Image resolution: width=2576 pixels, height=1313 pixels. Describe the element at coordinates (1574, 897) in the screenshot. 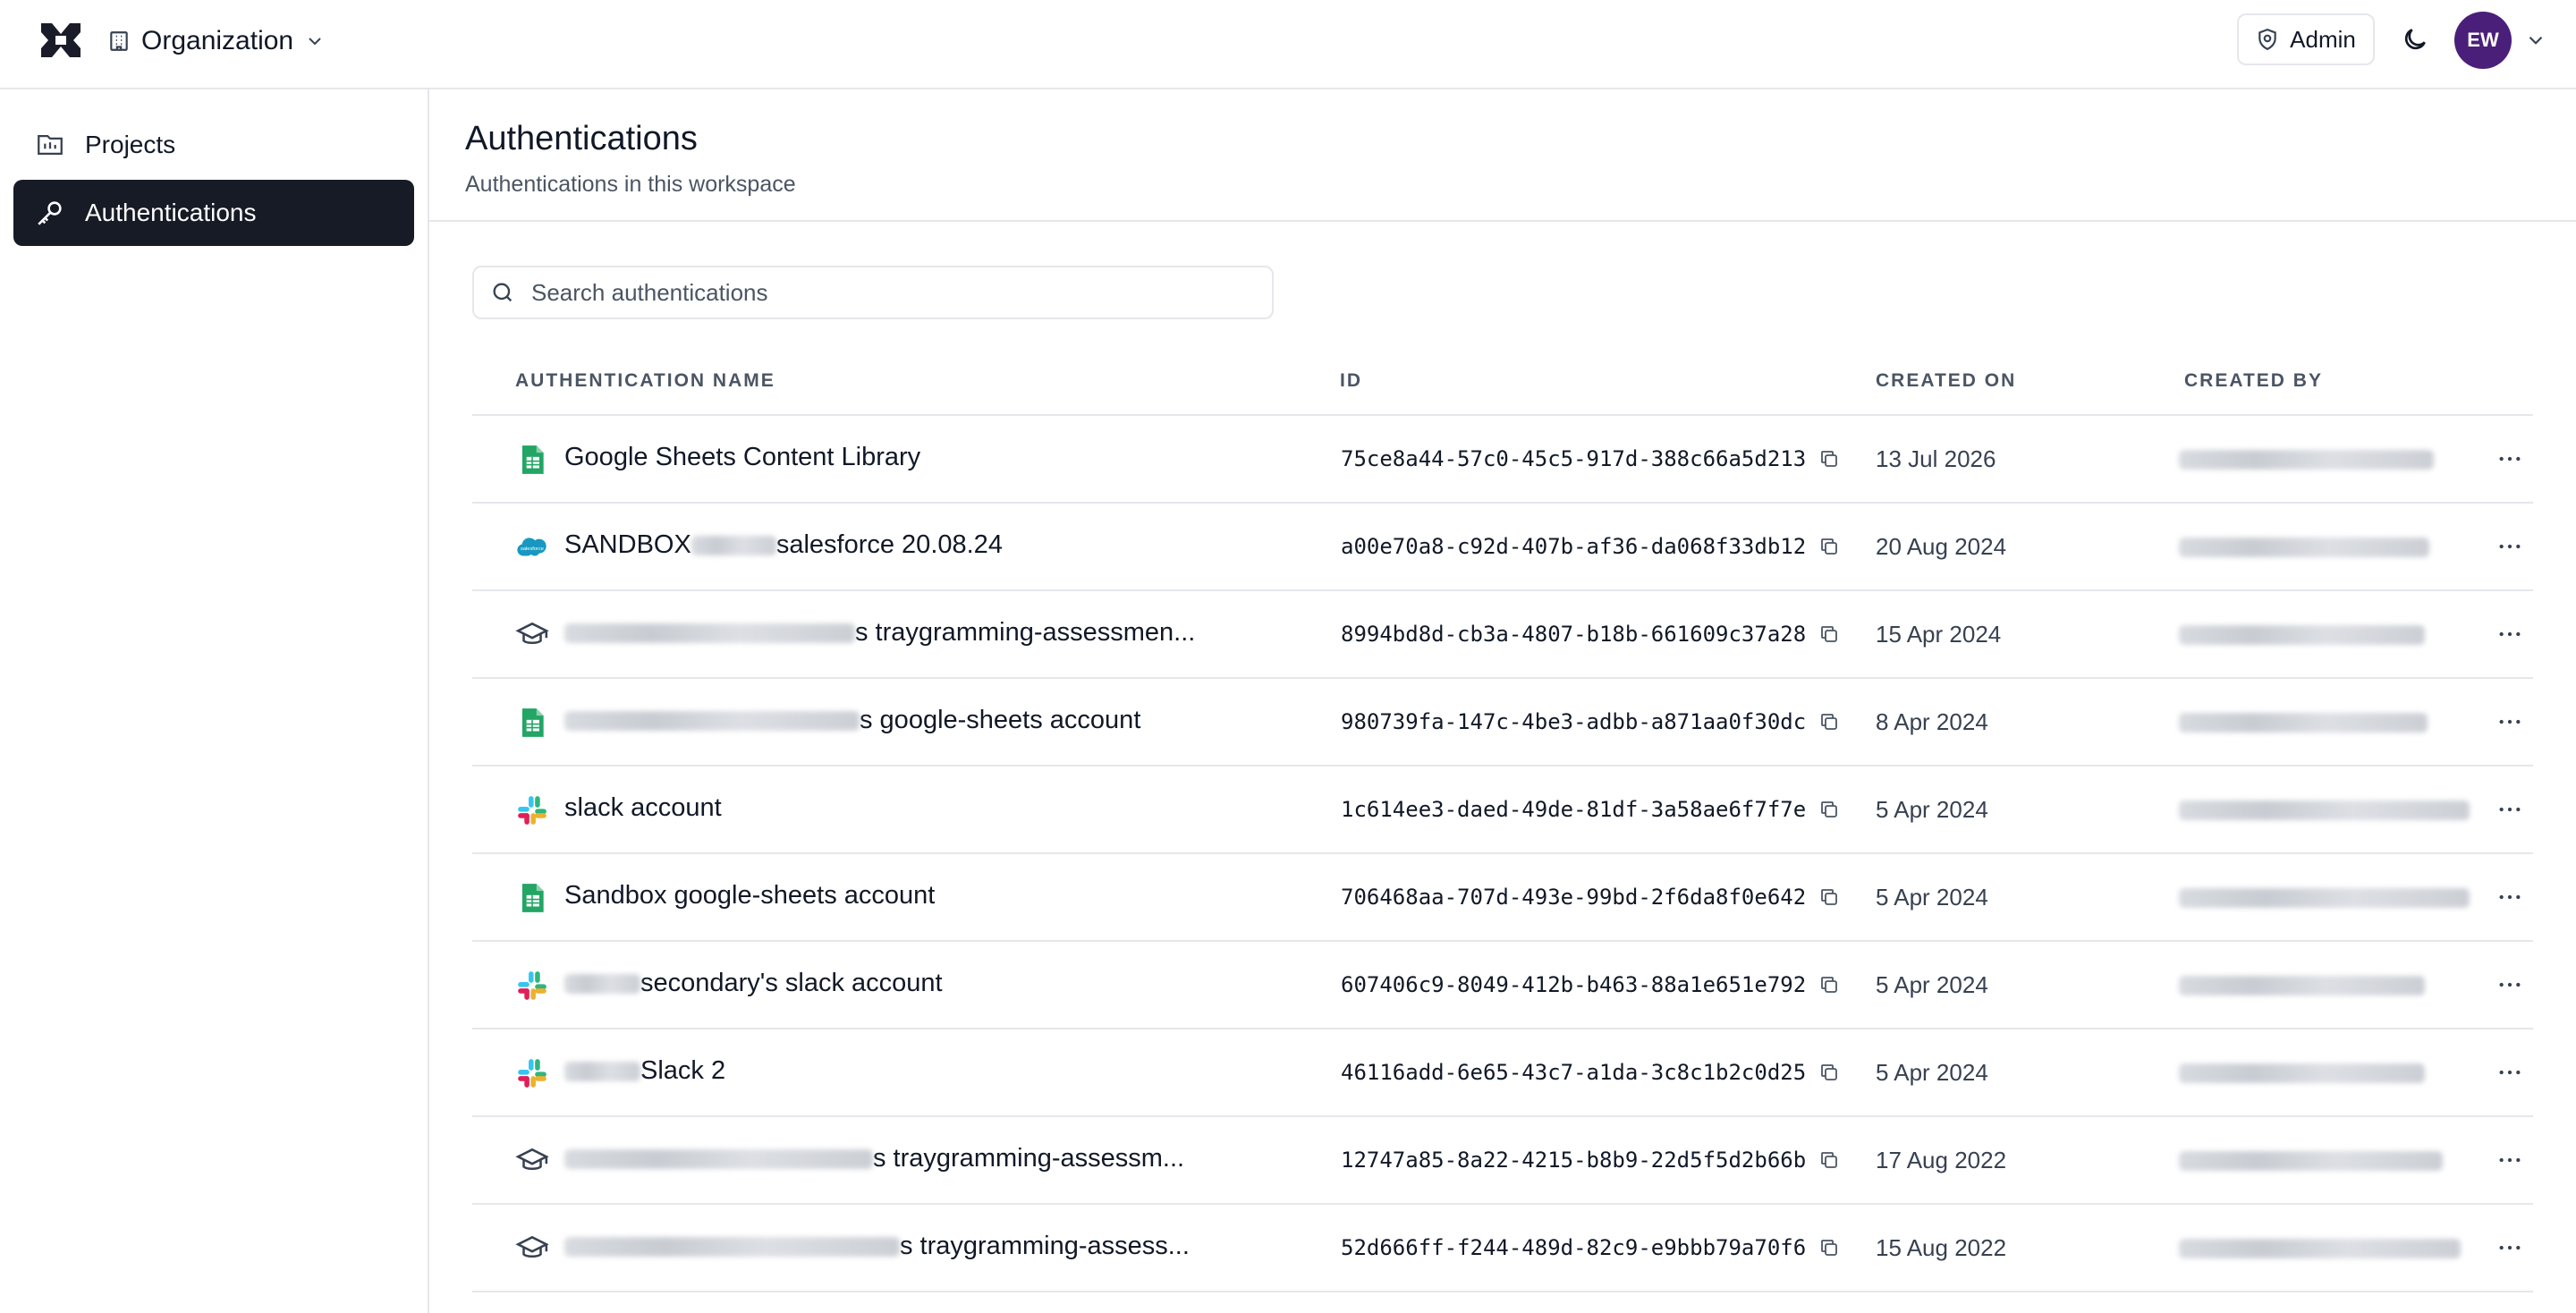

I see `authentication-id: 706468aa-707d-493e-99bd-2f6da8f0e642` at that location.